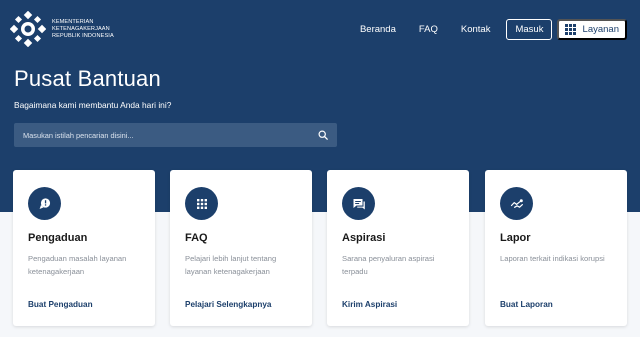 Image resolution: width=640 pixels, height=337 pixels. What do you see at coordinates (161, 135) in the screenshot?
I see `search-input` at bounding box center [161, 135].